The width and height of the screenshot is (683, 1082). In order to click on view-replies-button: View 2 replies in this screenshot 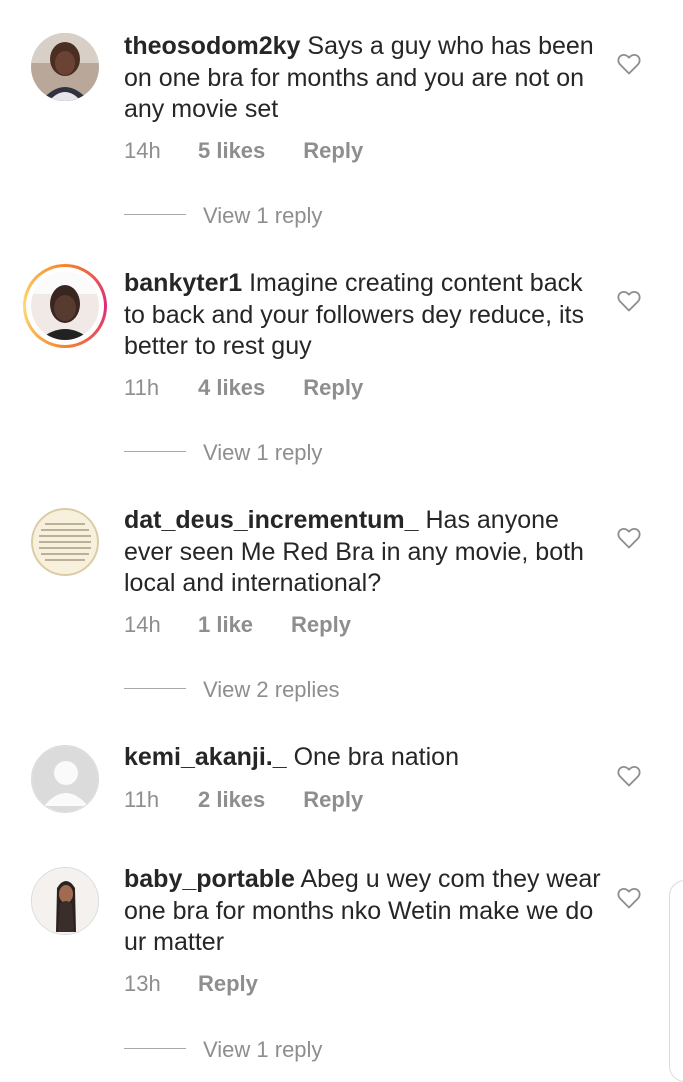, I will do `click(254, 689)`.